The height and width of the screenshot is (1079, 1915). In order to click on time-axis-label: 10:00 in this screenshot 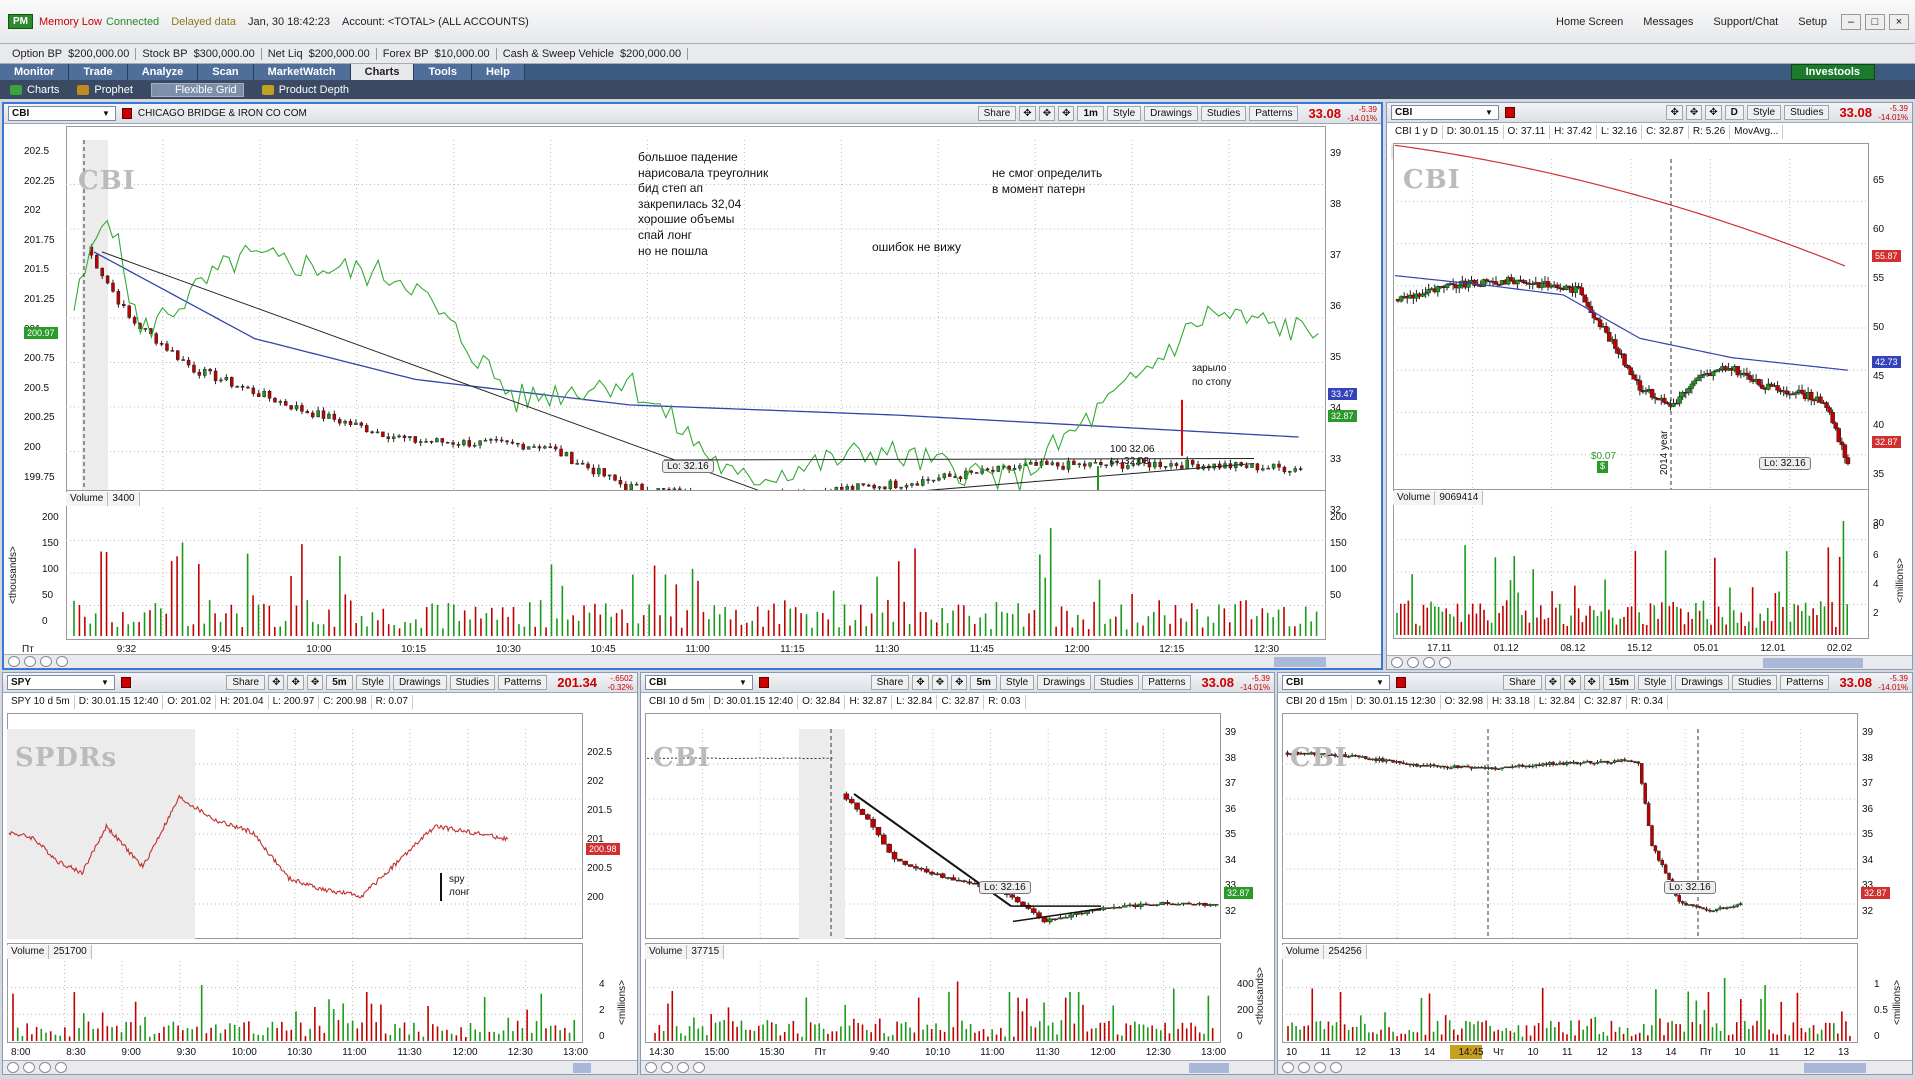, I will do `click(244, 1052)`.